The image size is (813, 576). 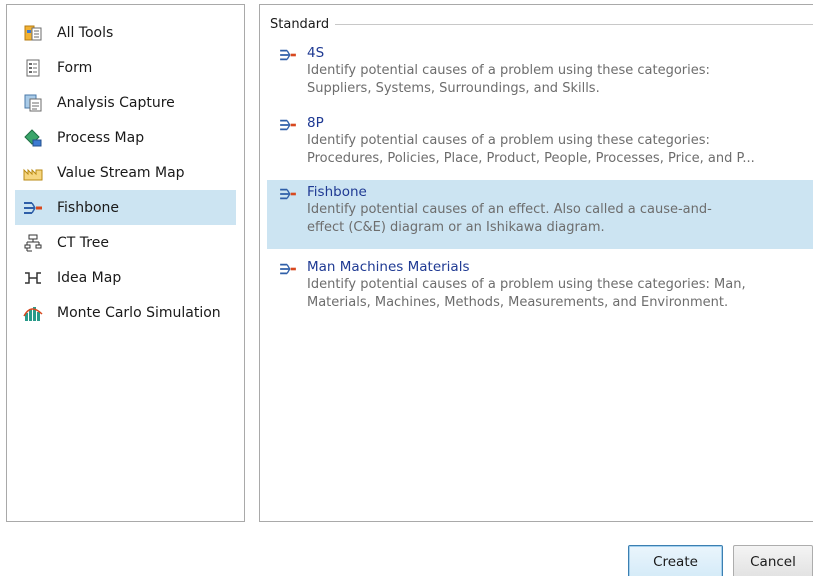 I want to click on tool-item-ct-tree: CT Tree, so click(x=125, y=242).